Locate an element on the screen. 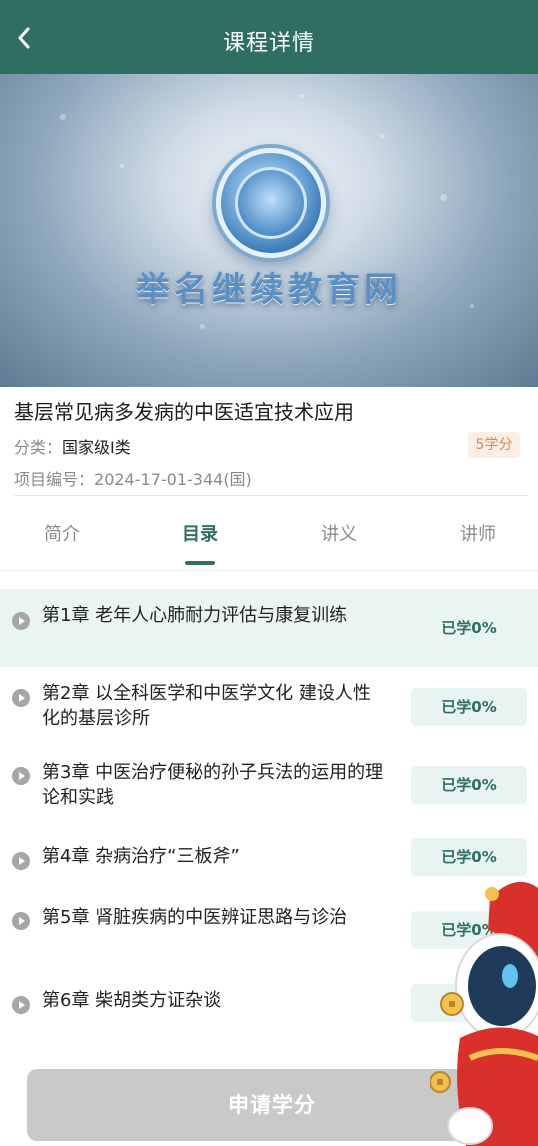  tab-lecturer: 讲师 is located at coordinates (478, 533).